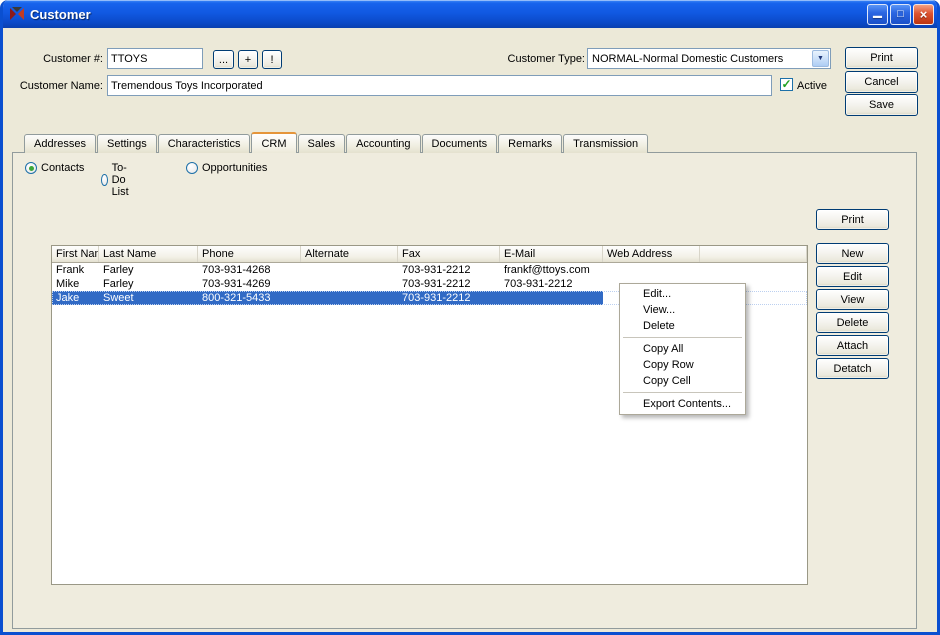  What do you see at coordinates (70, 270) in the screenshot?
I see `cell-first-name: Frank` at bounding box center [70, 270].